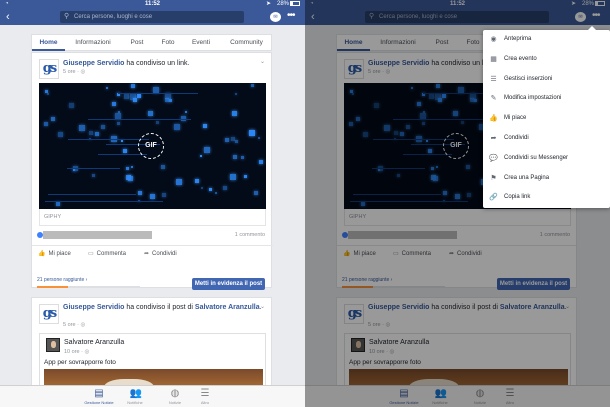 The image size is (610, 407). What do you see at coordinates (528, 78) in the screenshot?
I see `menu-item-label: Gestisci inserzioni` at bounding box center [528, 78].